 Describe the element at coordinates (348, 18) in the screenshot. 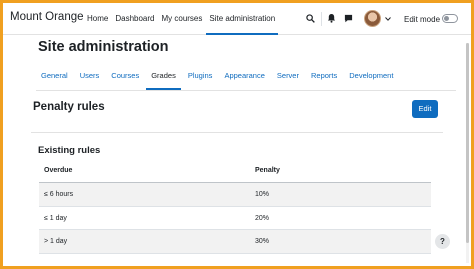

I see `messages-icon` at that location.